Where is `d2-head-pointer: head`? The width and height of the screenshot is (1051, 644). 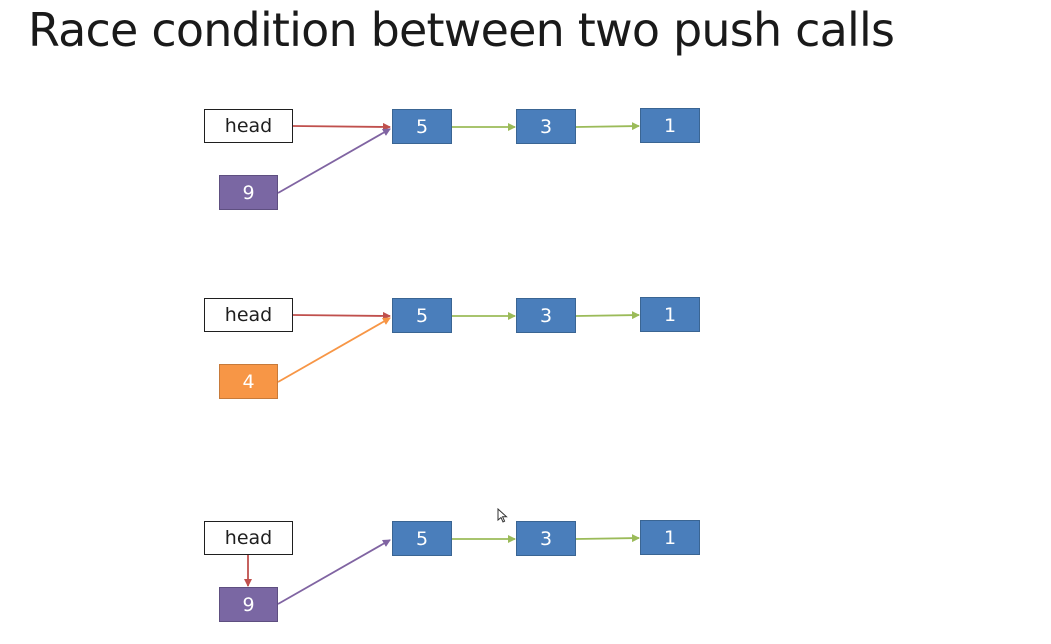 d2-head-pointer: head is located at coordinates (248, 315).